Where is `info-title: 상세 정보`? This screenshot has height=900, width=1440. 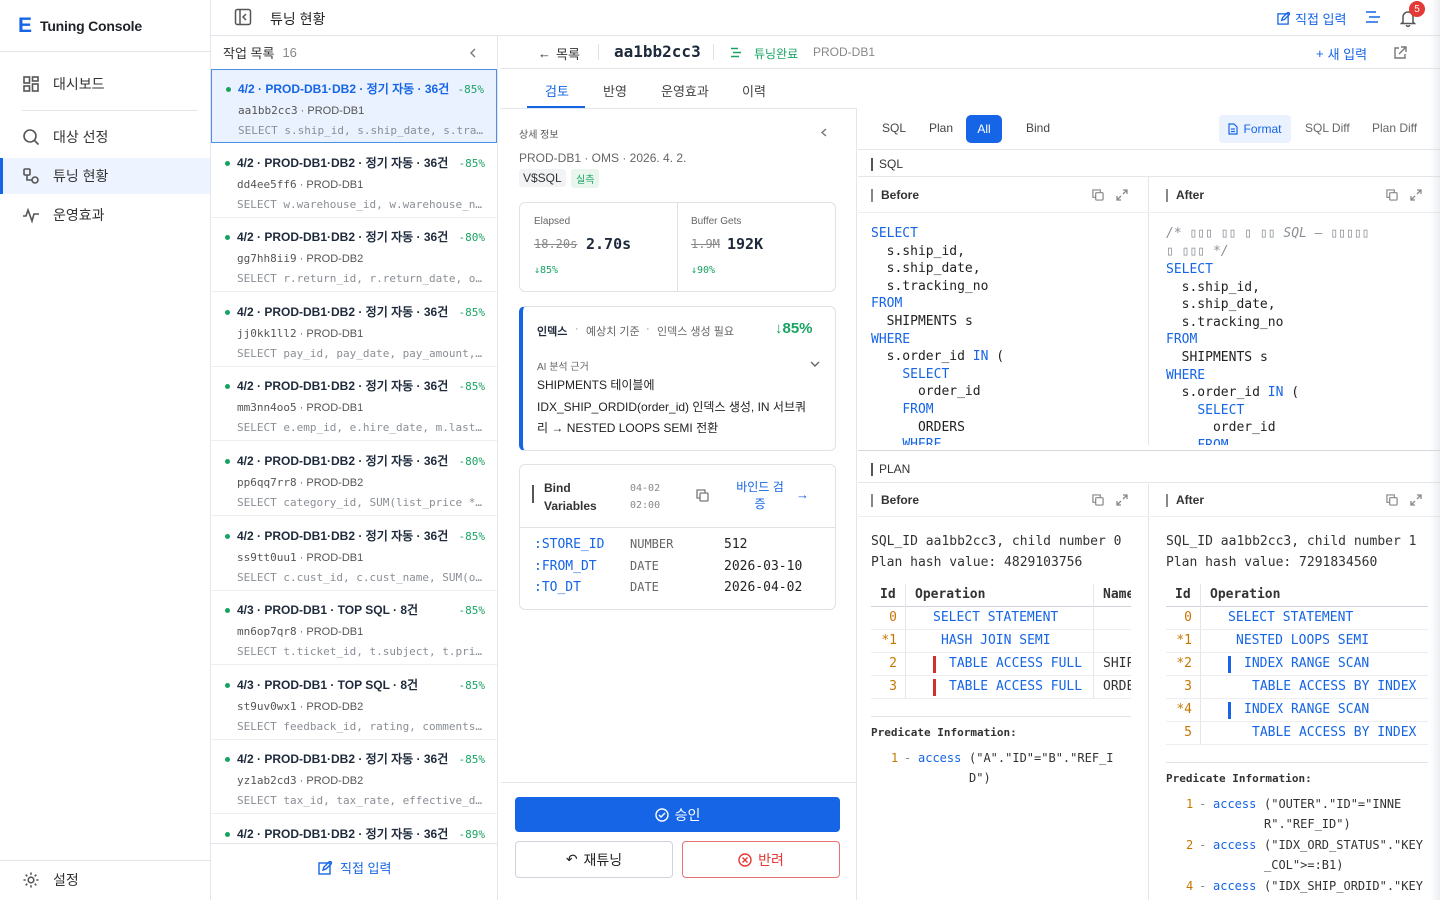 info-title: 상세 정보 is located at coordinates (539, 135).